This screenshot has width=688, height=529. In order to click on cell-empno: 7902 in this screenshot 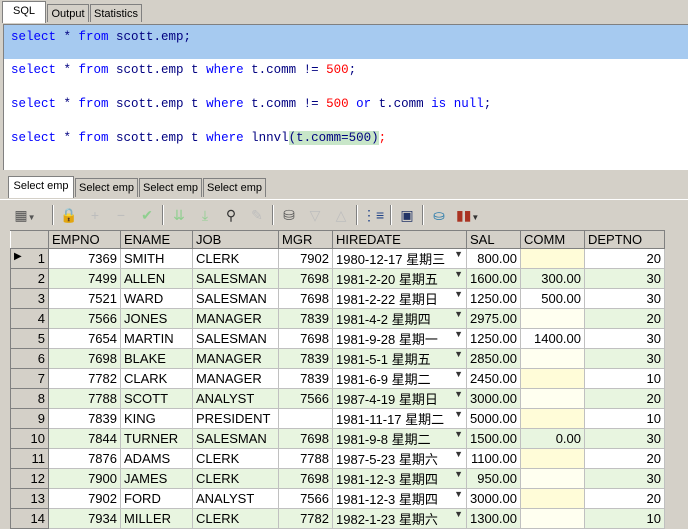, I will do `click(84, 498)`.